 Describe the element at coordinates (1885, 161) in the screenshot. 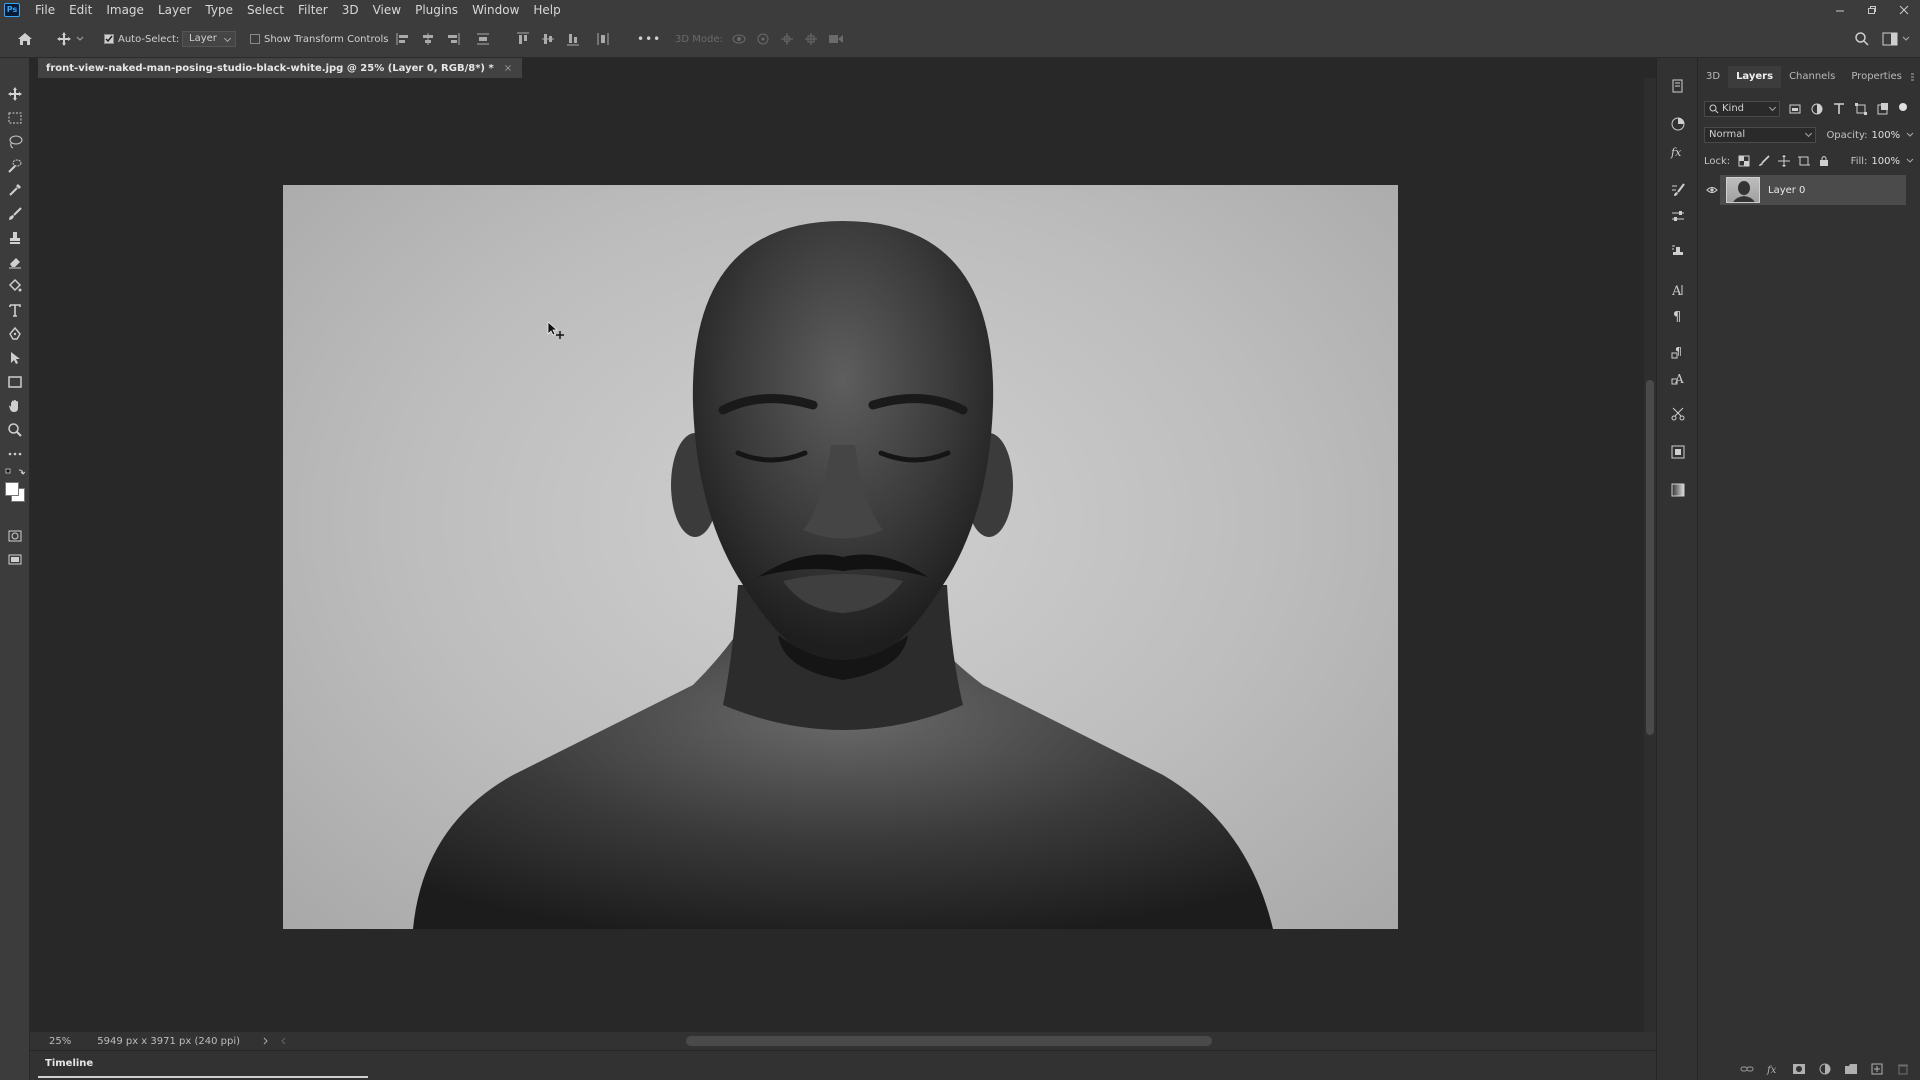

I see `fill-value: 100%` at that location.